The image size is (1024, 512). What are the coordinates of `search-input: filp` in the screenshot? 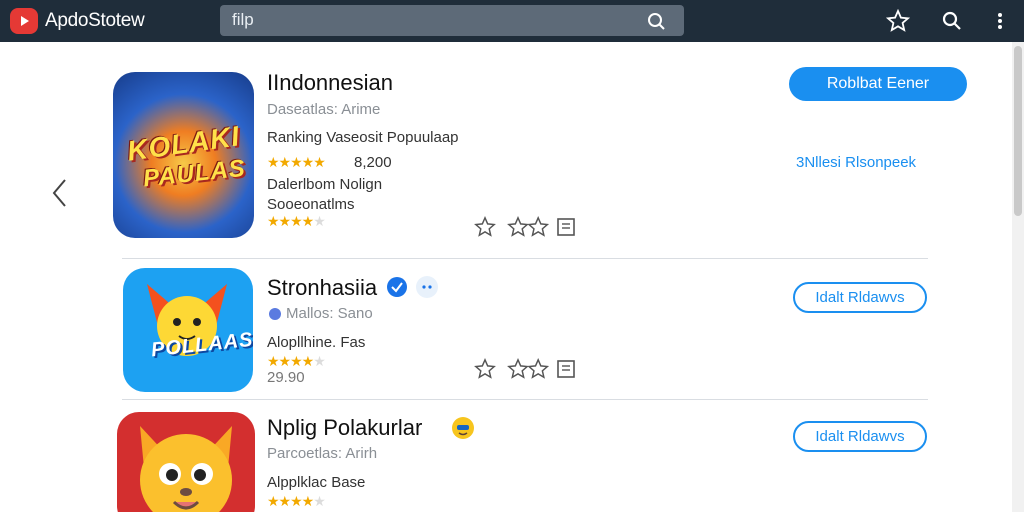 It's located at (243, 20).